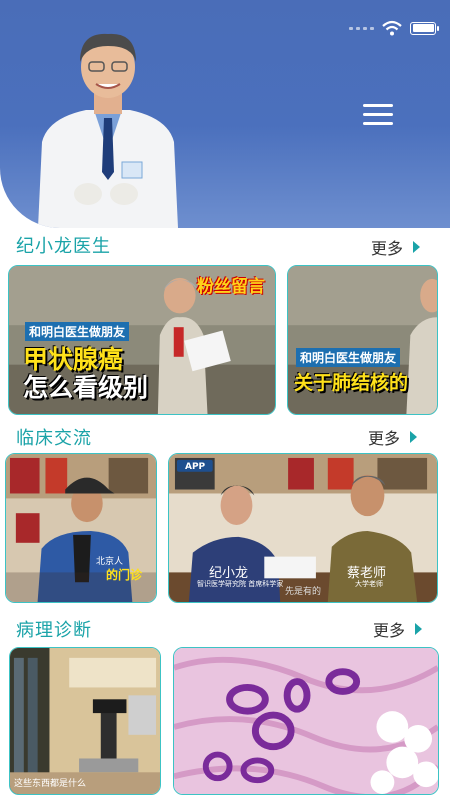 This screenshot has height=800, width=450. What do you see at coordinates (303, 528) in the screenshot?
I see `video-card-clinical-2: APP 纪小龙 智识医学研究院 首席科学家 蔡老师 大学老师 先是有的` at bounding box center [303, 528].